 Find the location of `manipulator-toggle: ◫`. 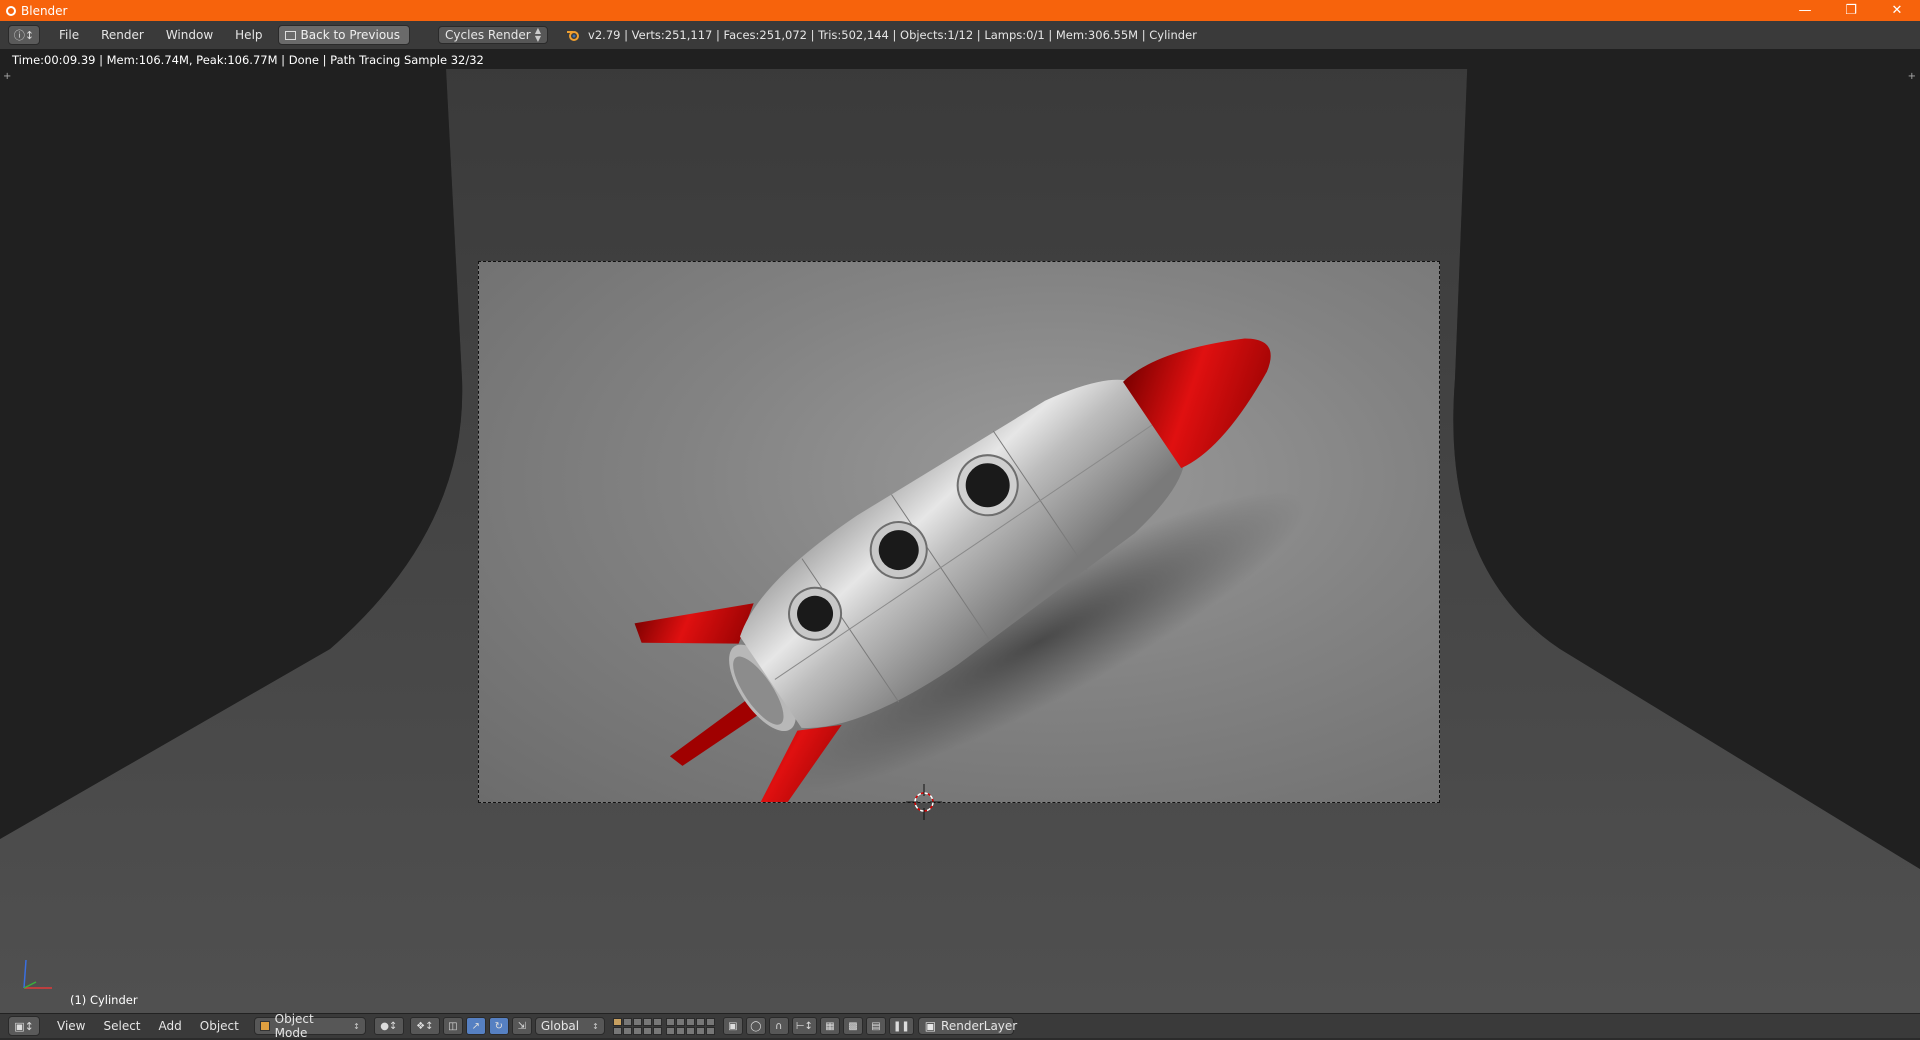

manipulator-toggle: ◫ is located at coordinates (452, 1026).